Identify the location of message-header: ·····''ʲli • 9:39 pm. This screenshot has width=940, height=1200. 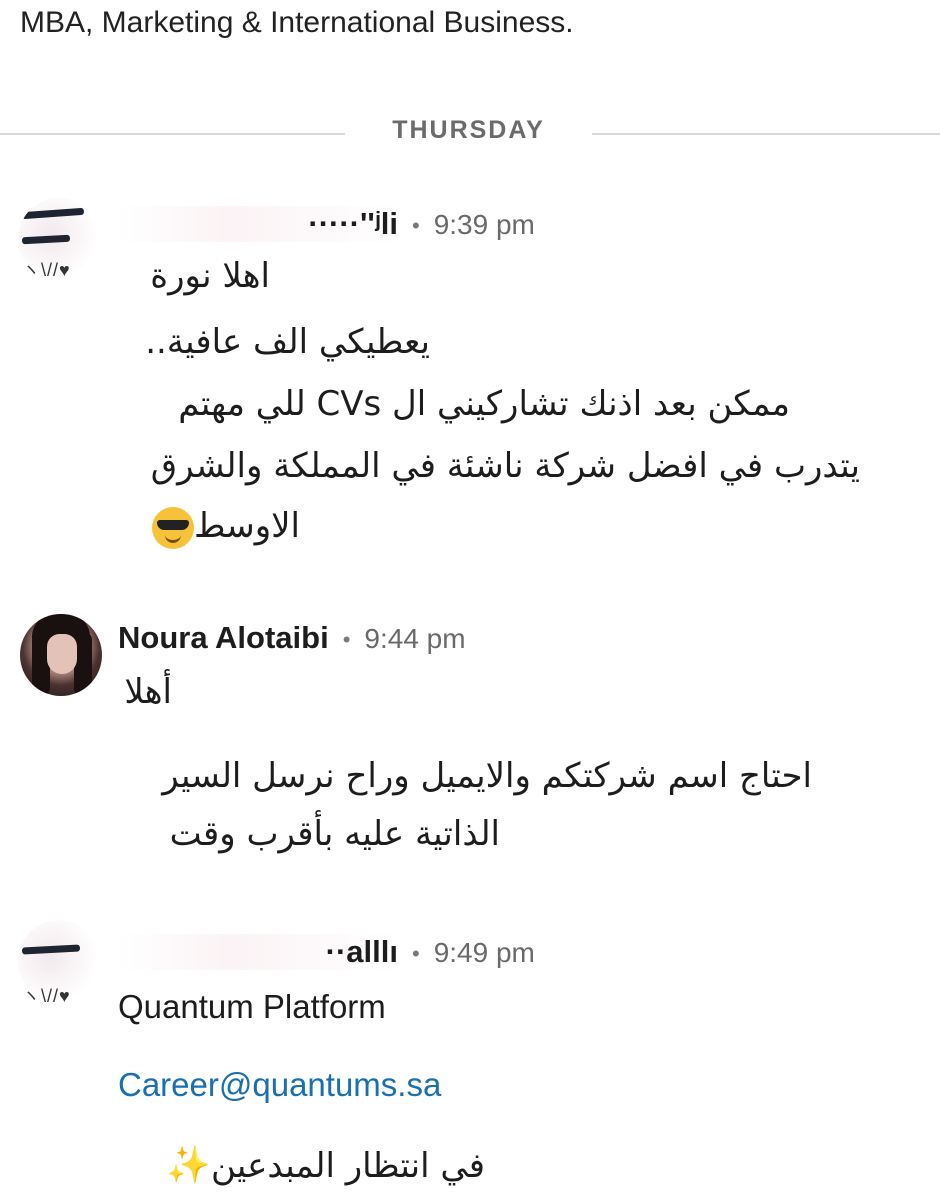
(326, 228).